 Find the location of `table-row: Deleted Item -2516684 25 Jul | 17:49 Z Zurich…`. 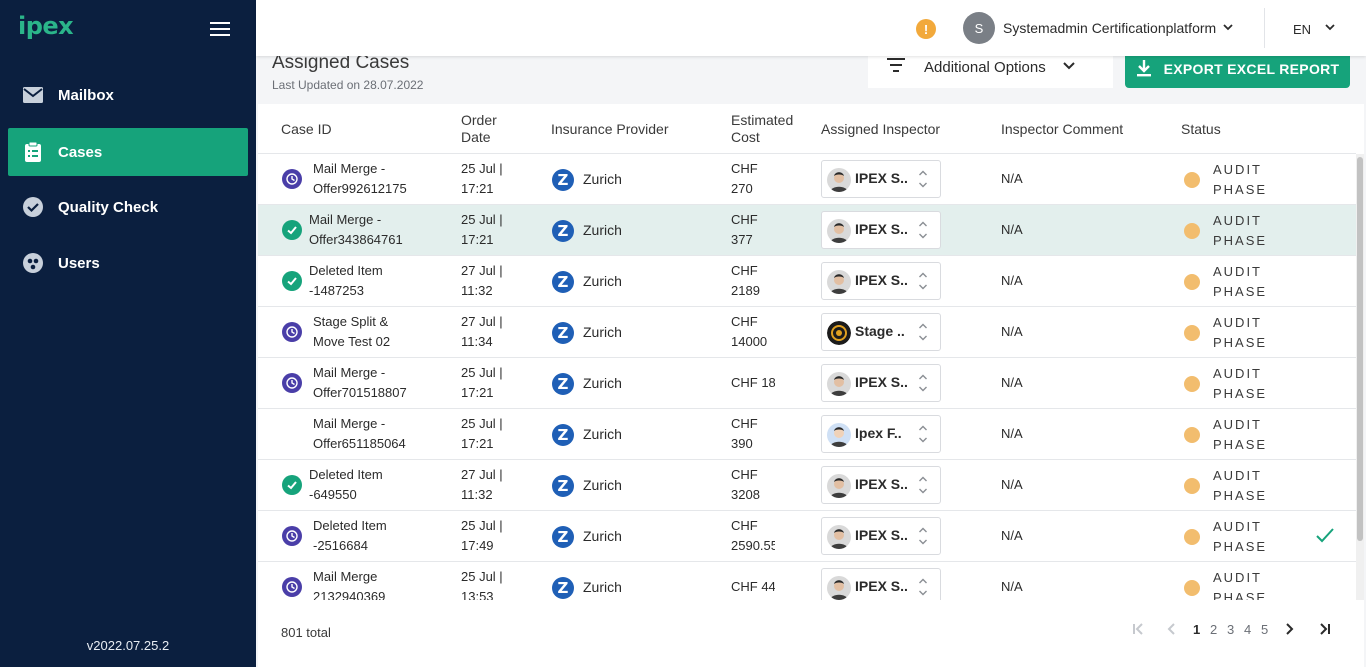

table-row: Deleted Item -2516684 25 Jul | 17:49 Z Zurich… is located at coordinates (807, 536).